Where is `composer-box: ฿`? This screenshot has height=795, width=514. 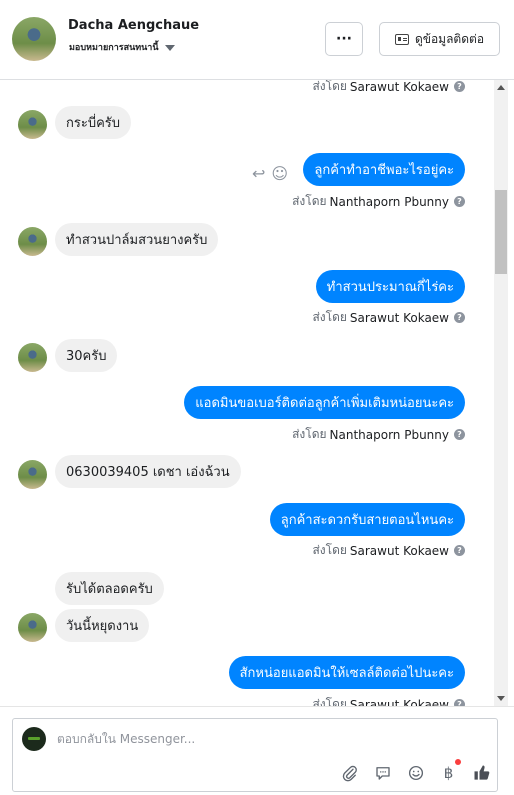
composer-box: ฿ is located at coordinates (255, 755).